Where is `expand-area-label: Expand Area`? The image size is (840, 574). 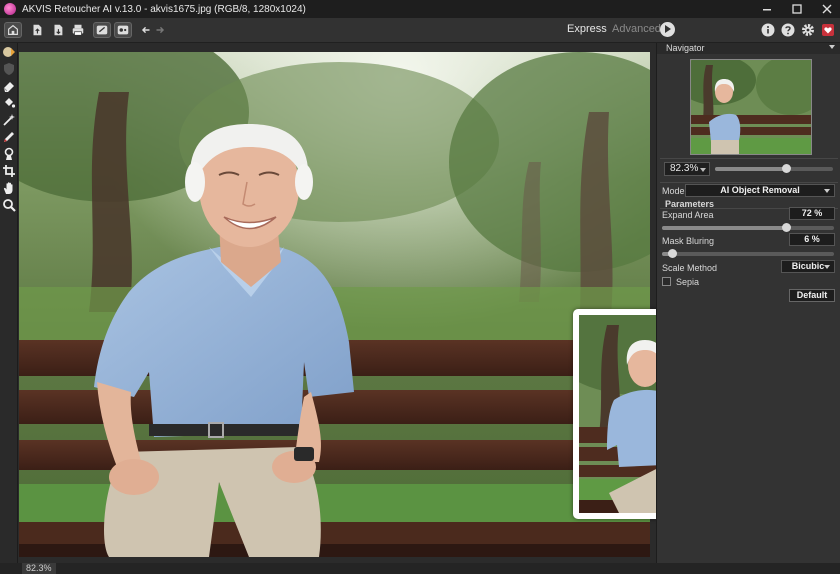 expand-area-label: Expand Area is located at coordinates (688, 215).